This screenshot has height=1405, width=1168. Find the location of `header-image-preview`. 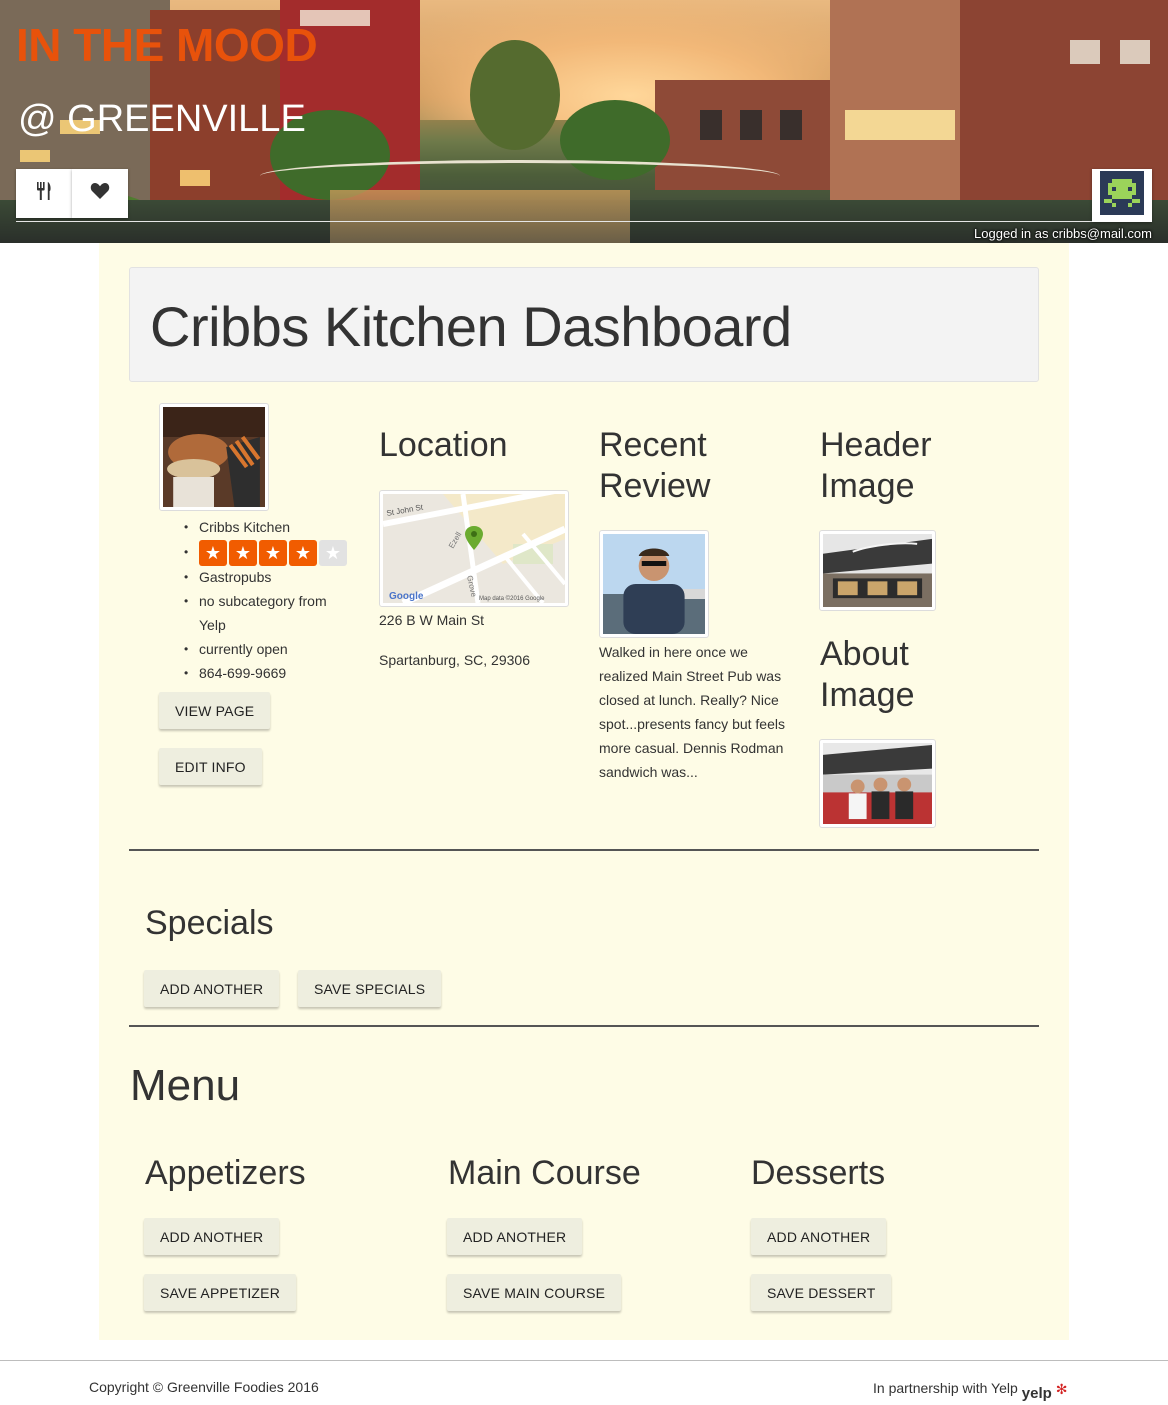

header-image-preview is located at coordinates (877, 570).